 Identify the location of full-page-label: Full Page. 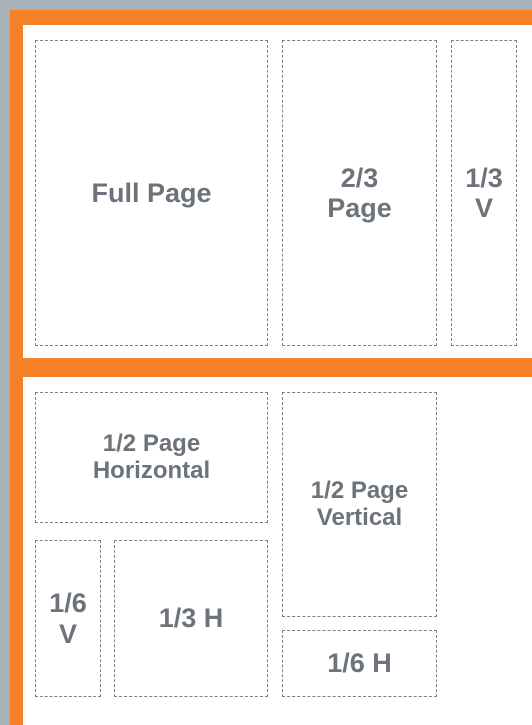
(151, 192).